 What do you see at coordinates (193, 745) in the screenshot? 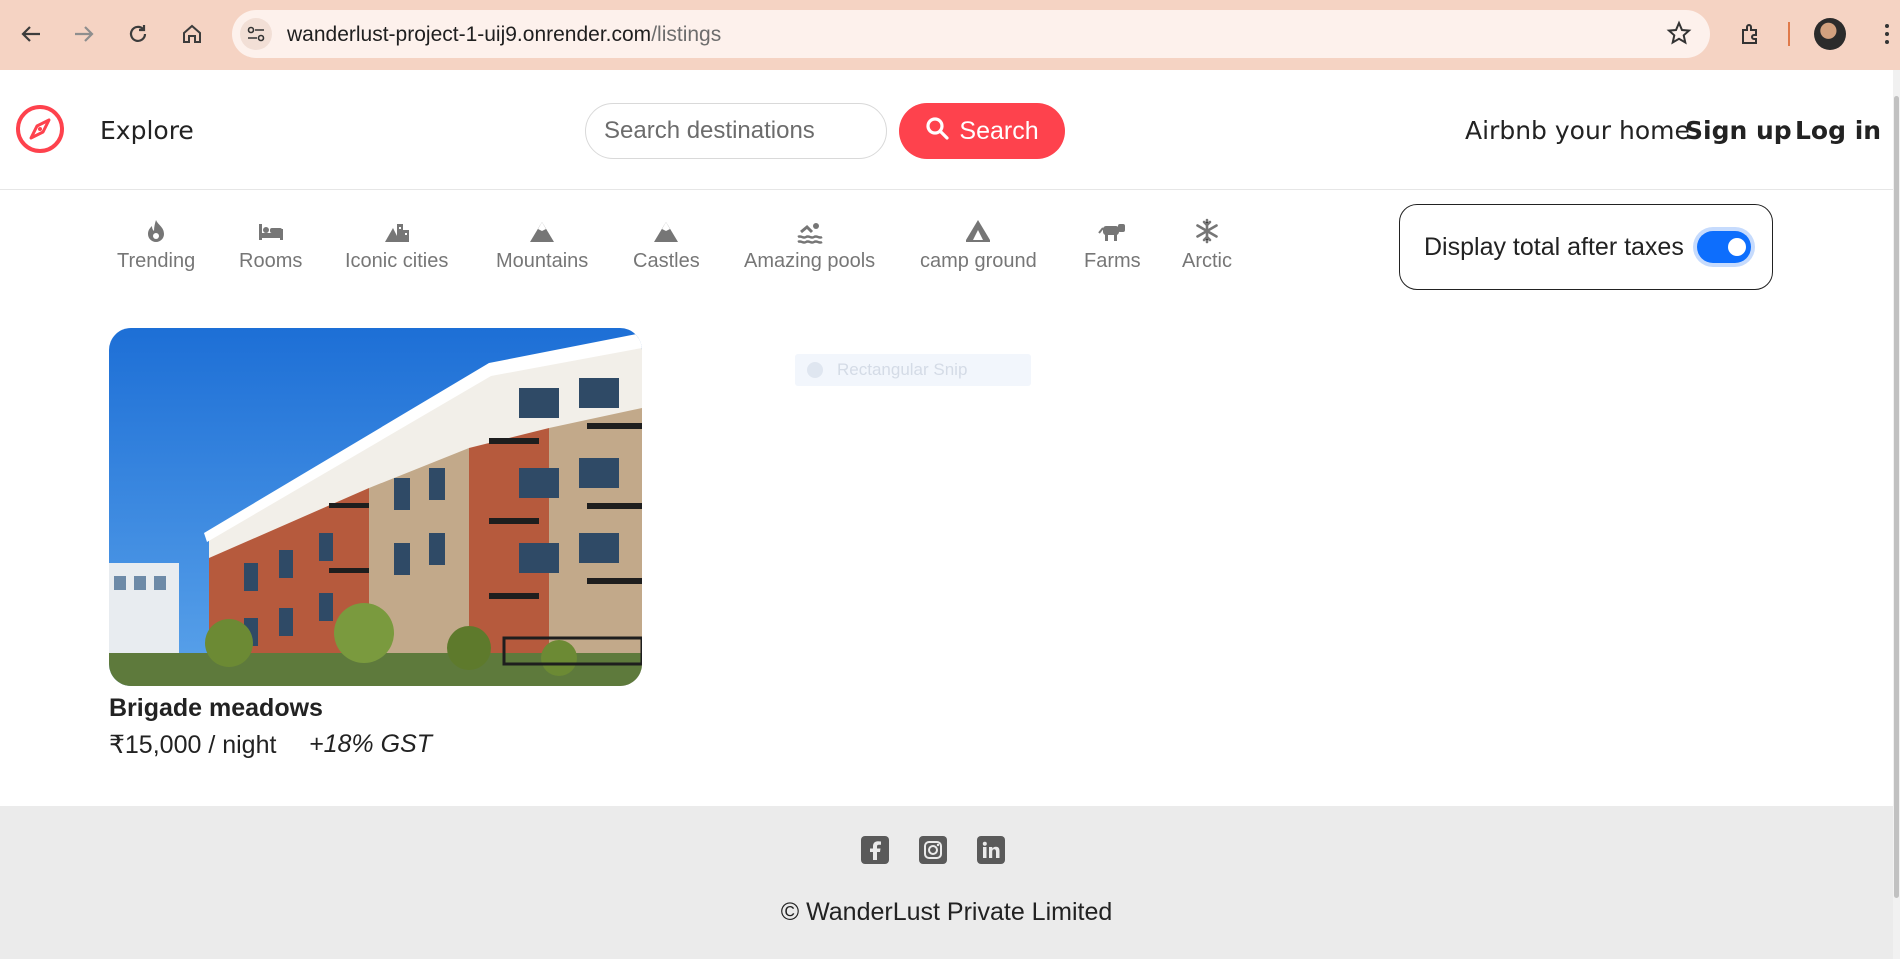
I see `listing-price: ₹15,000 / night` at bounding box center [193, 745].